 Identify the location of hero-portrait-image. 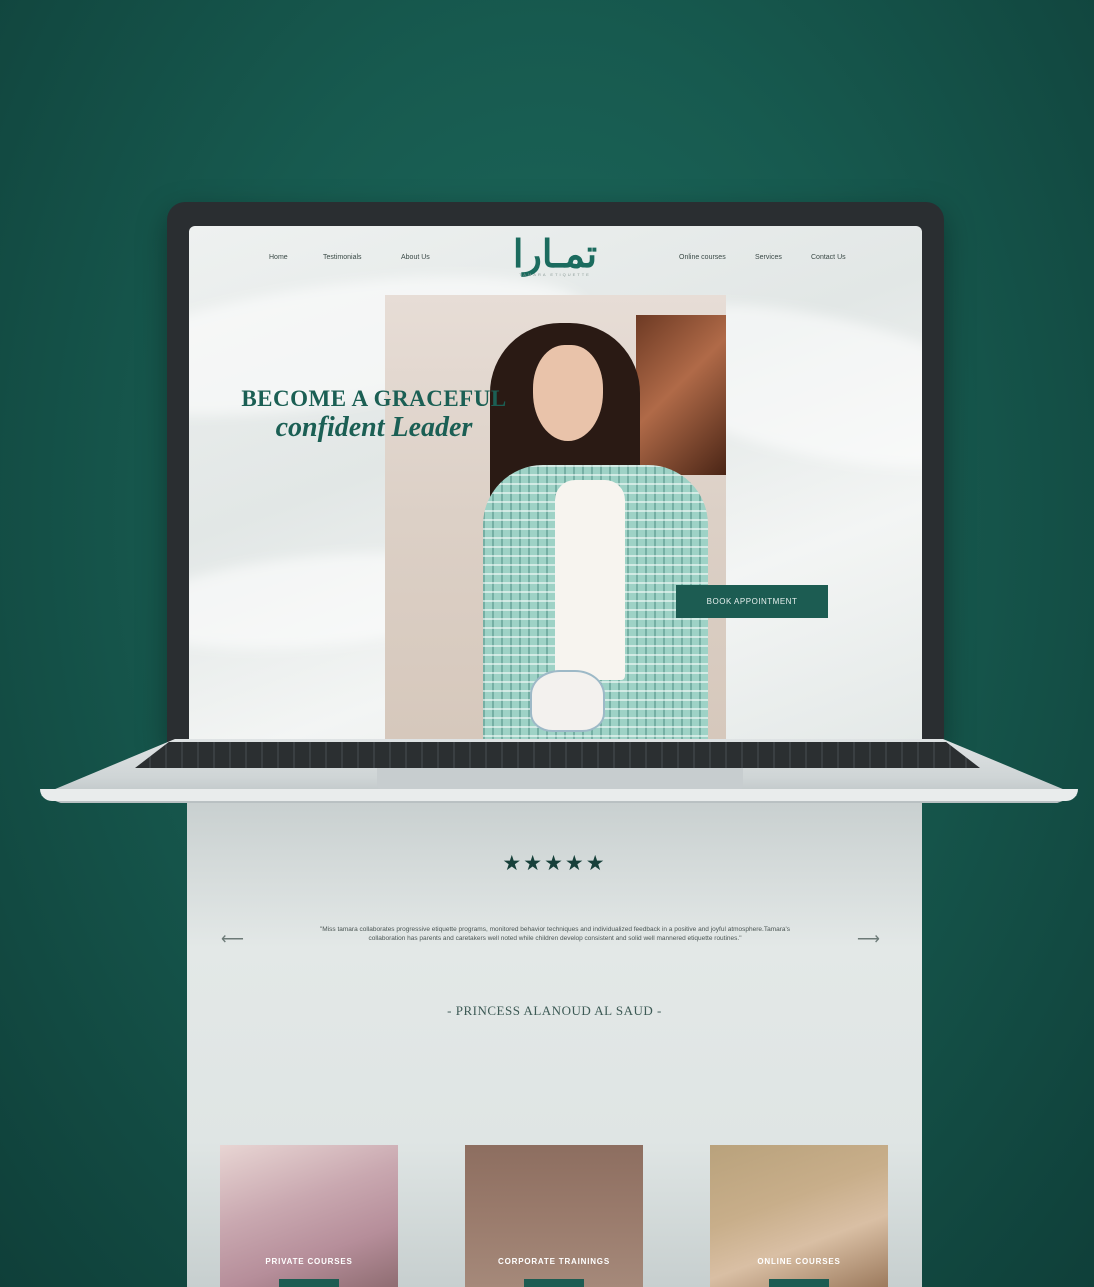
(555, 518).